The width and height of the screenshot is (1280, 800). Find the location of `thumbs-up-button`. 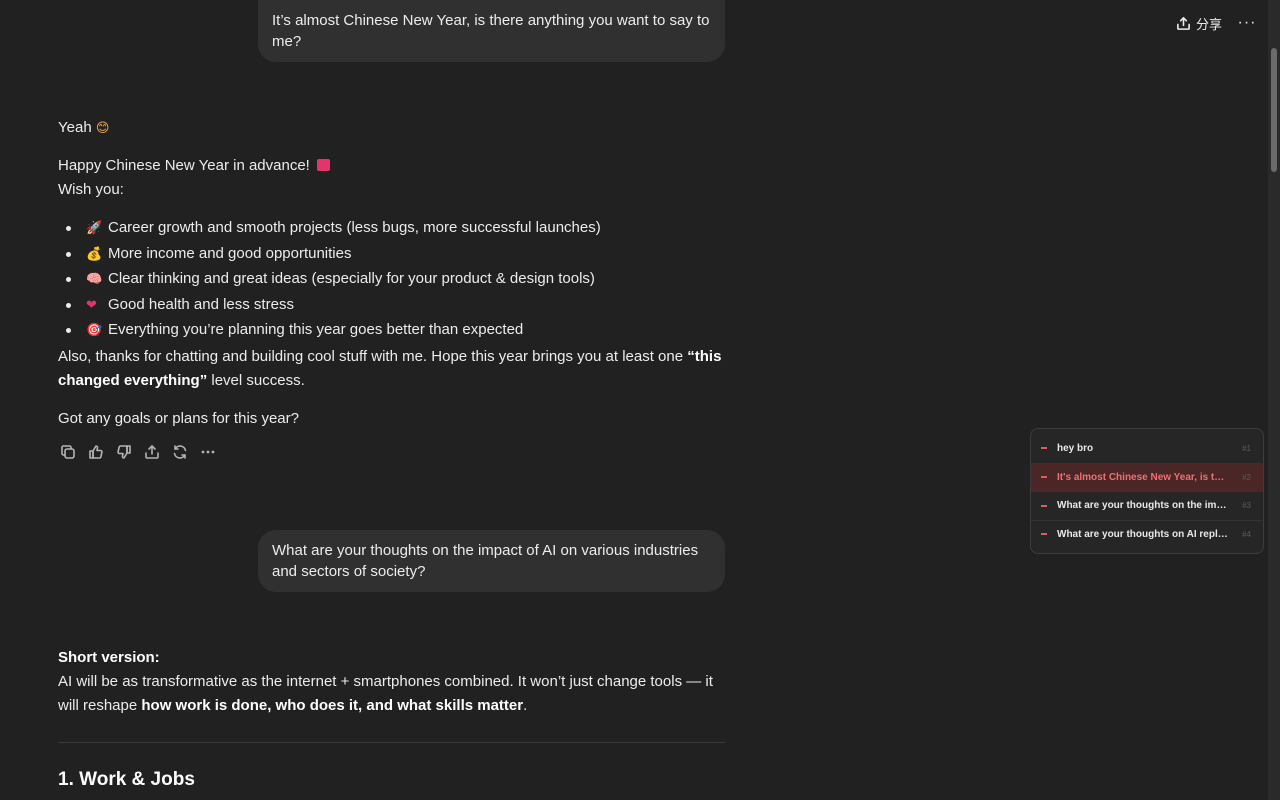

thumbs-up-button is located at coordinates (96, 452).